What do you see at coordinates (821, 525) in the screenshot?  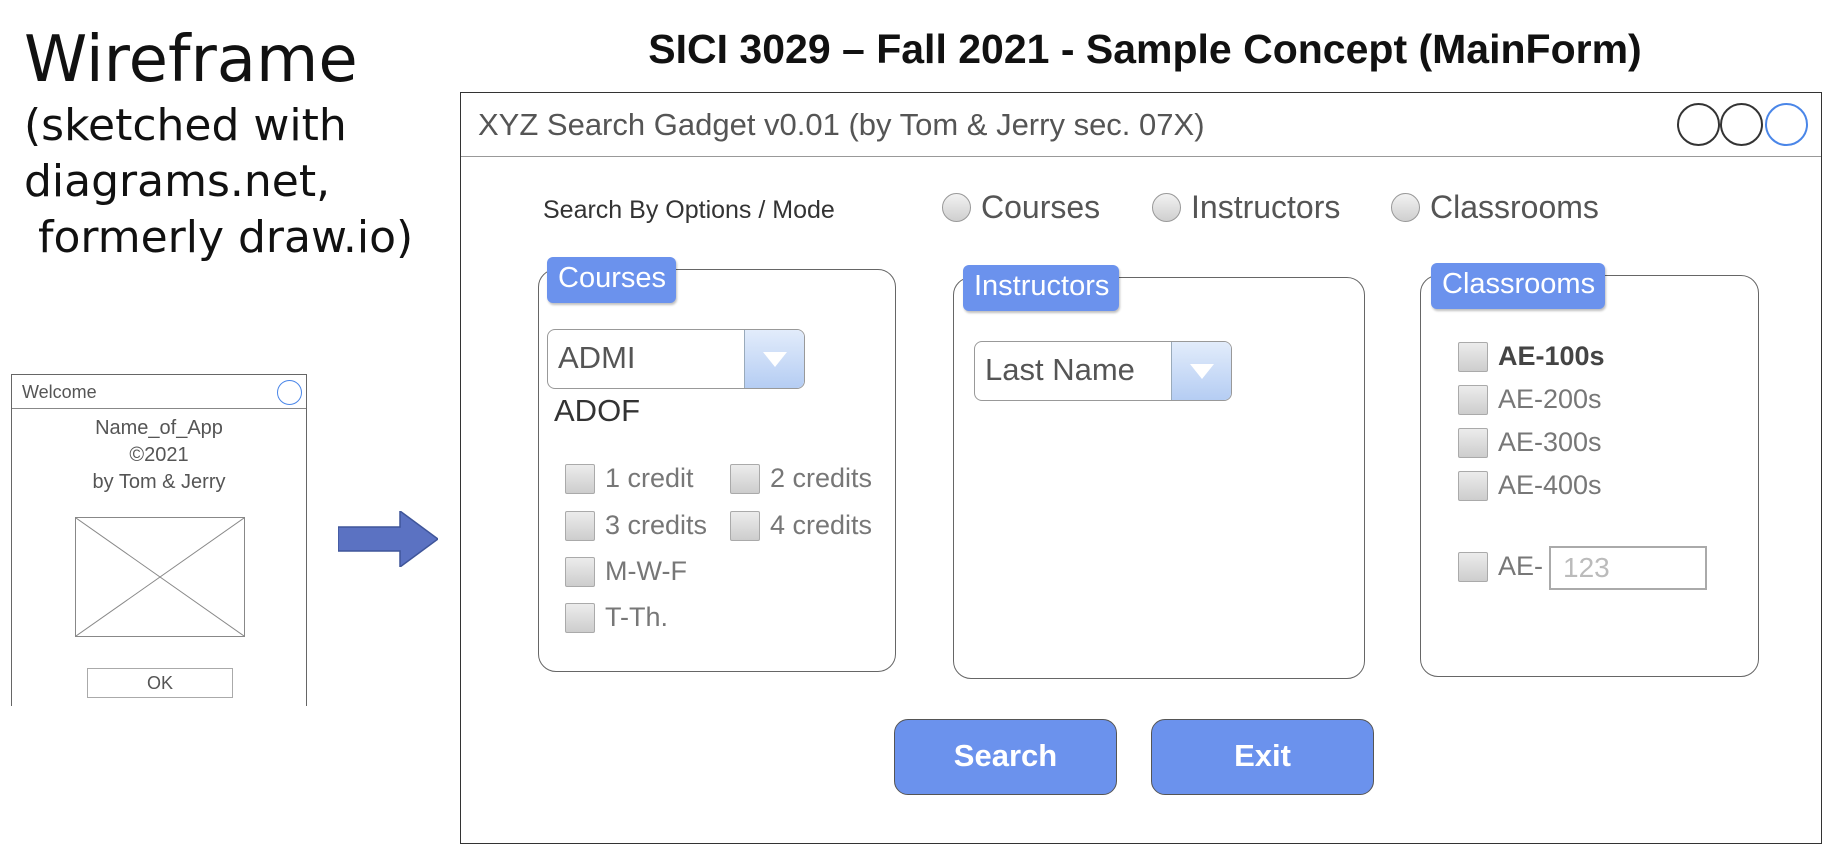 I see `checkbox-label: 4 credits` at bounding box center [821, 525].